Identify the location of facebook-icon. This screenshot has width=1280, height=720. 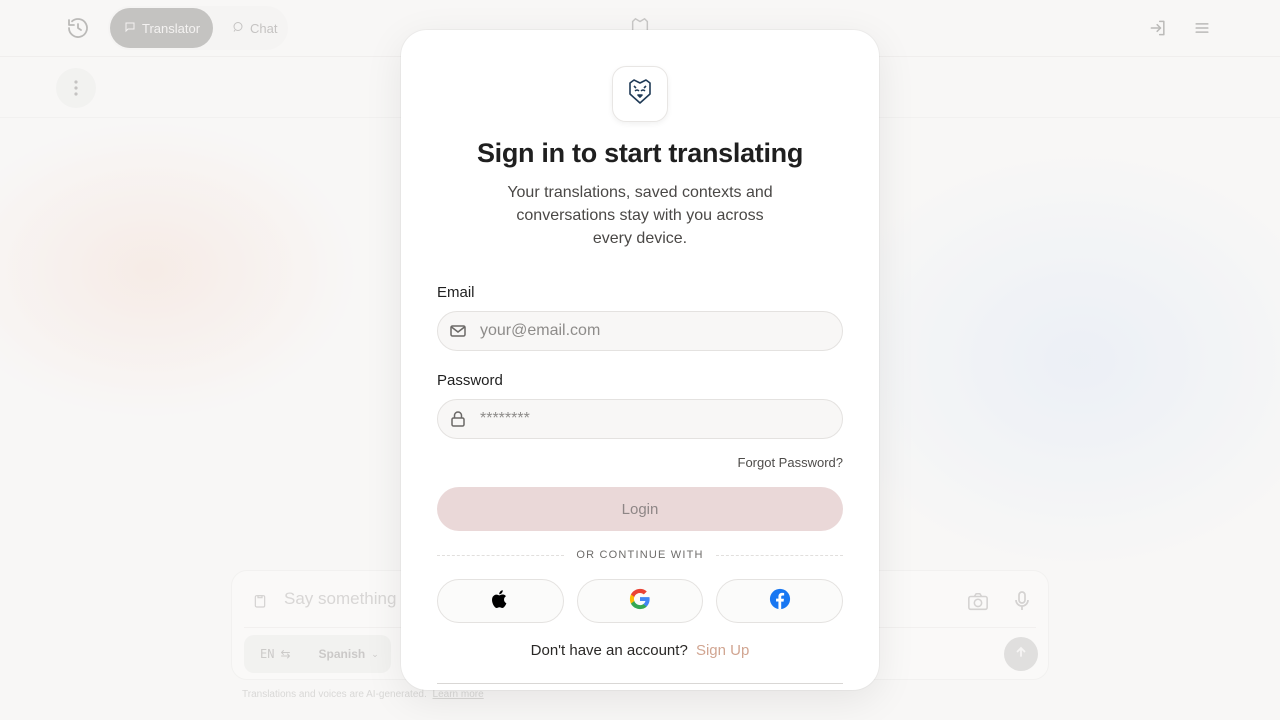
(780, 601).